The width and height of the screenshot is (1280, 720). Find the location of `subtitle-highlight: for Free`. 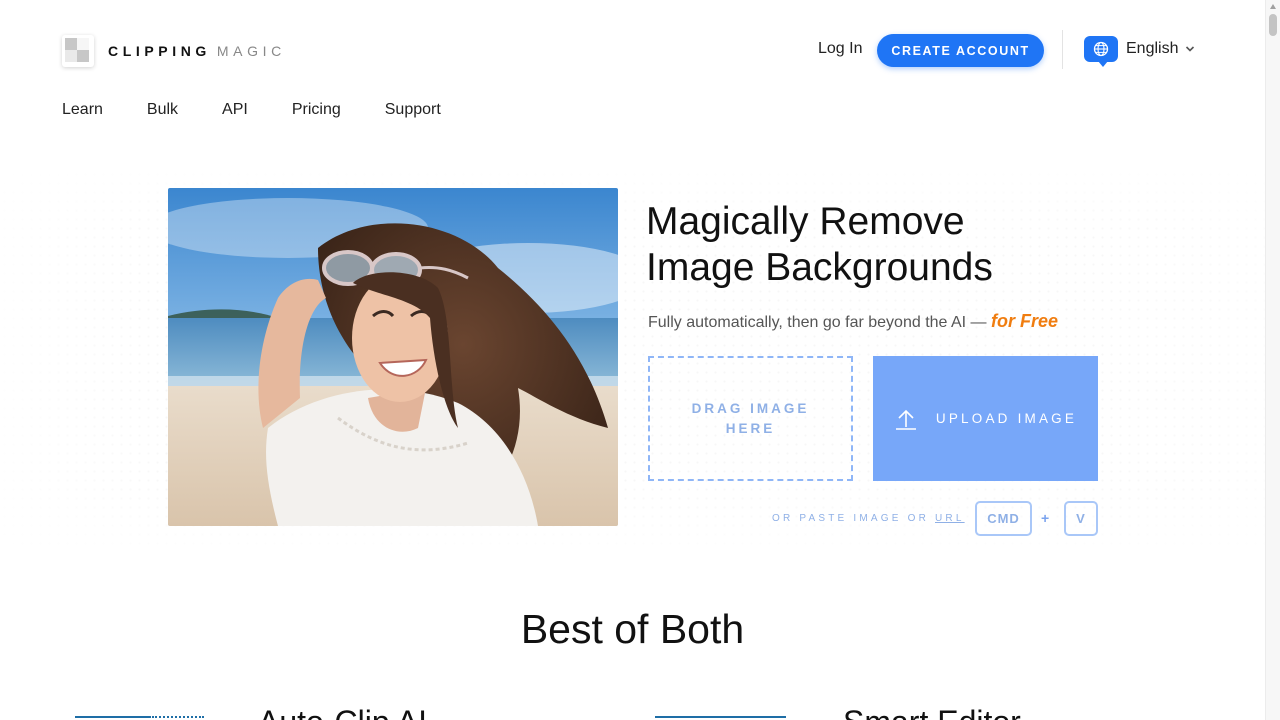

subtitle-highlight: for Free is located at coordinates (1025, 321).